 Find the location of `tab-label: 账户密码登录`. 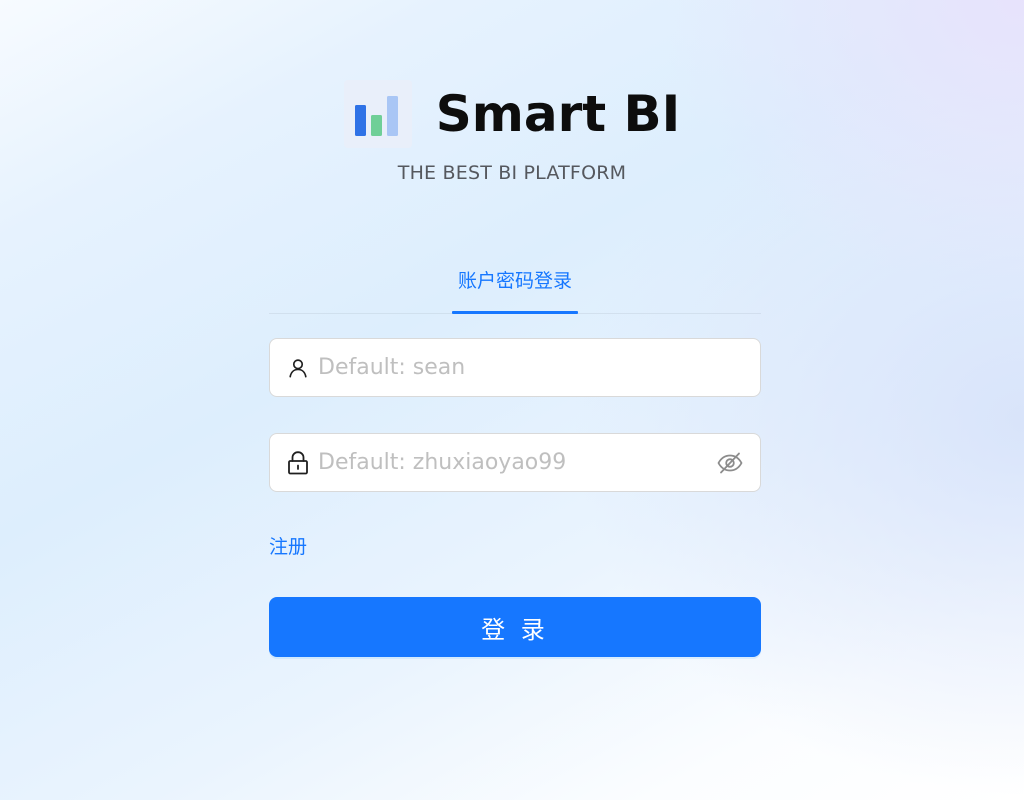

tab-label: 账户密码登录 is located at coordinates (514, 281).